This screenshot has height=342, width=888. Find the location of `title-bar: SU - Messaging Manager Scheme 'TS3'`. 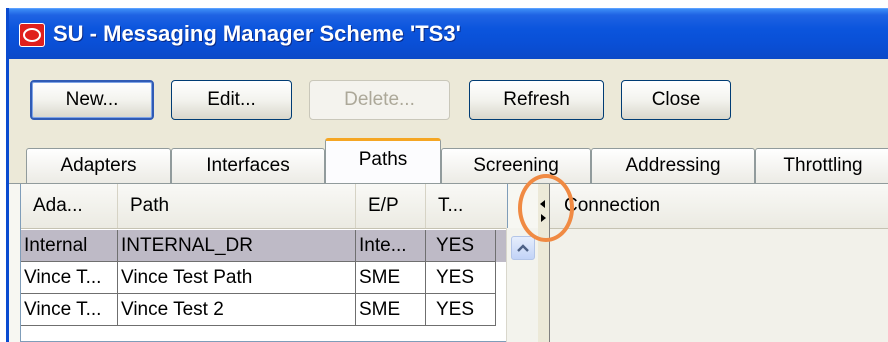

title-bar: SU - Messaging Manager Scheme 'TS3' is located at coordinates (448, 33).